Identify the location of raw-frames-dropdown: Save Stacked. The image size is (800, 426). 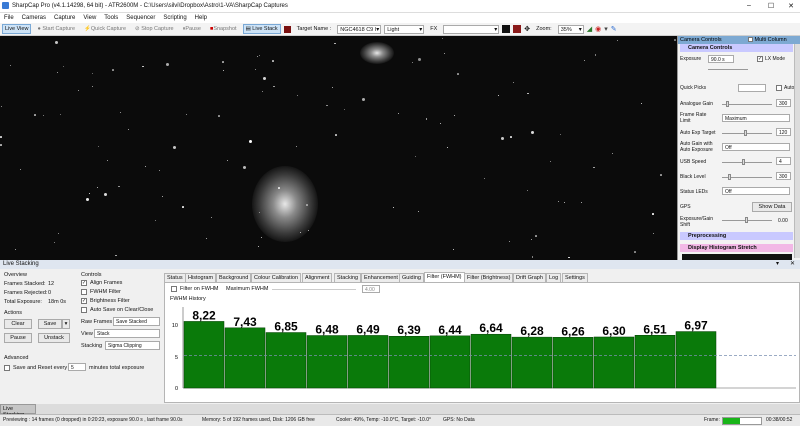
(136, 321).